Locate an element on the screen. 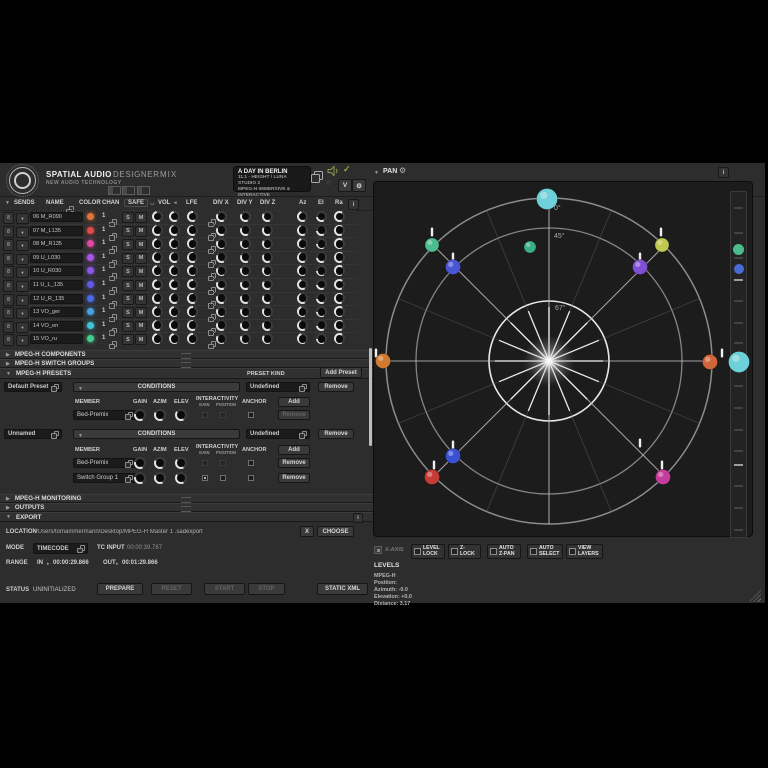  range-out-arrow-icon: ▸ is located at coordinates (117, 564).